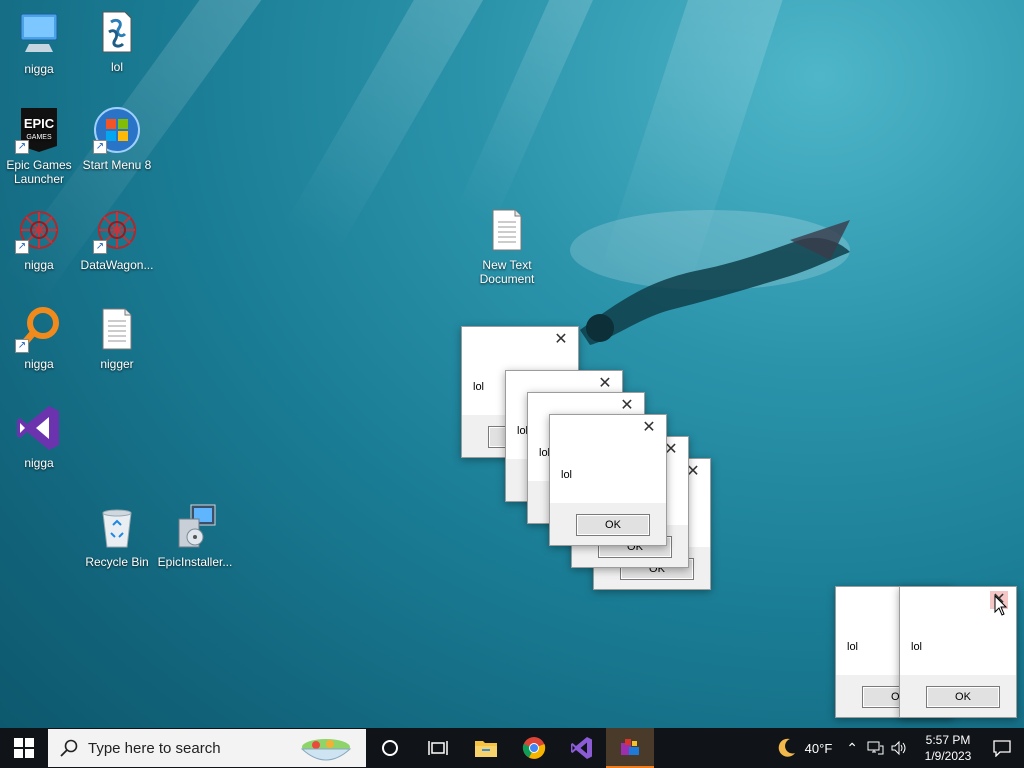 This screenshot has width=1024, height=768. What do you see at coordinates (39, 172) in the screenshot?
I see `icon-label: Epic Games Launcher` at bounding box center [39, 172].